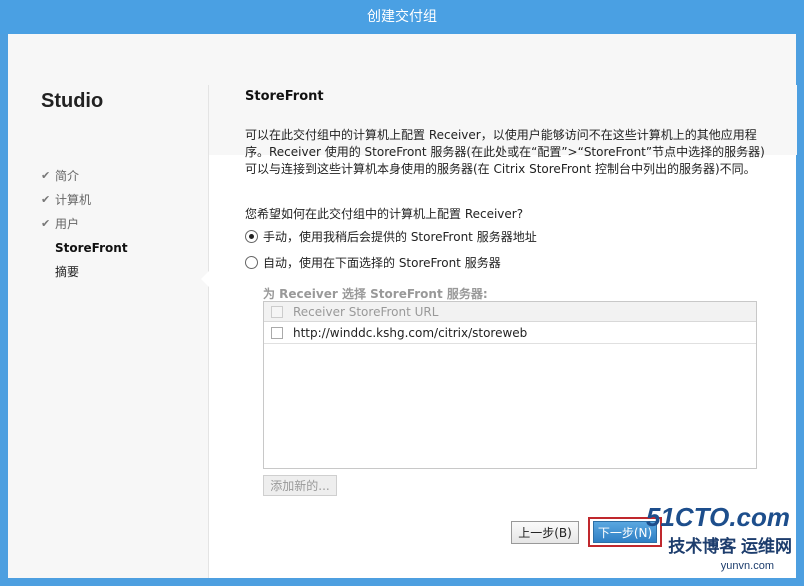 This screenshot has height=586, width=804. I want to click on step-label: StoreFront, so click(91, 248).